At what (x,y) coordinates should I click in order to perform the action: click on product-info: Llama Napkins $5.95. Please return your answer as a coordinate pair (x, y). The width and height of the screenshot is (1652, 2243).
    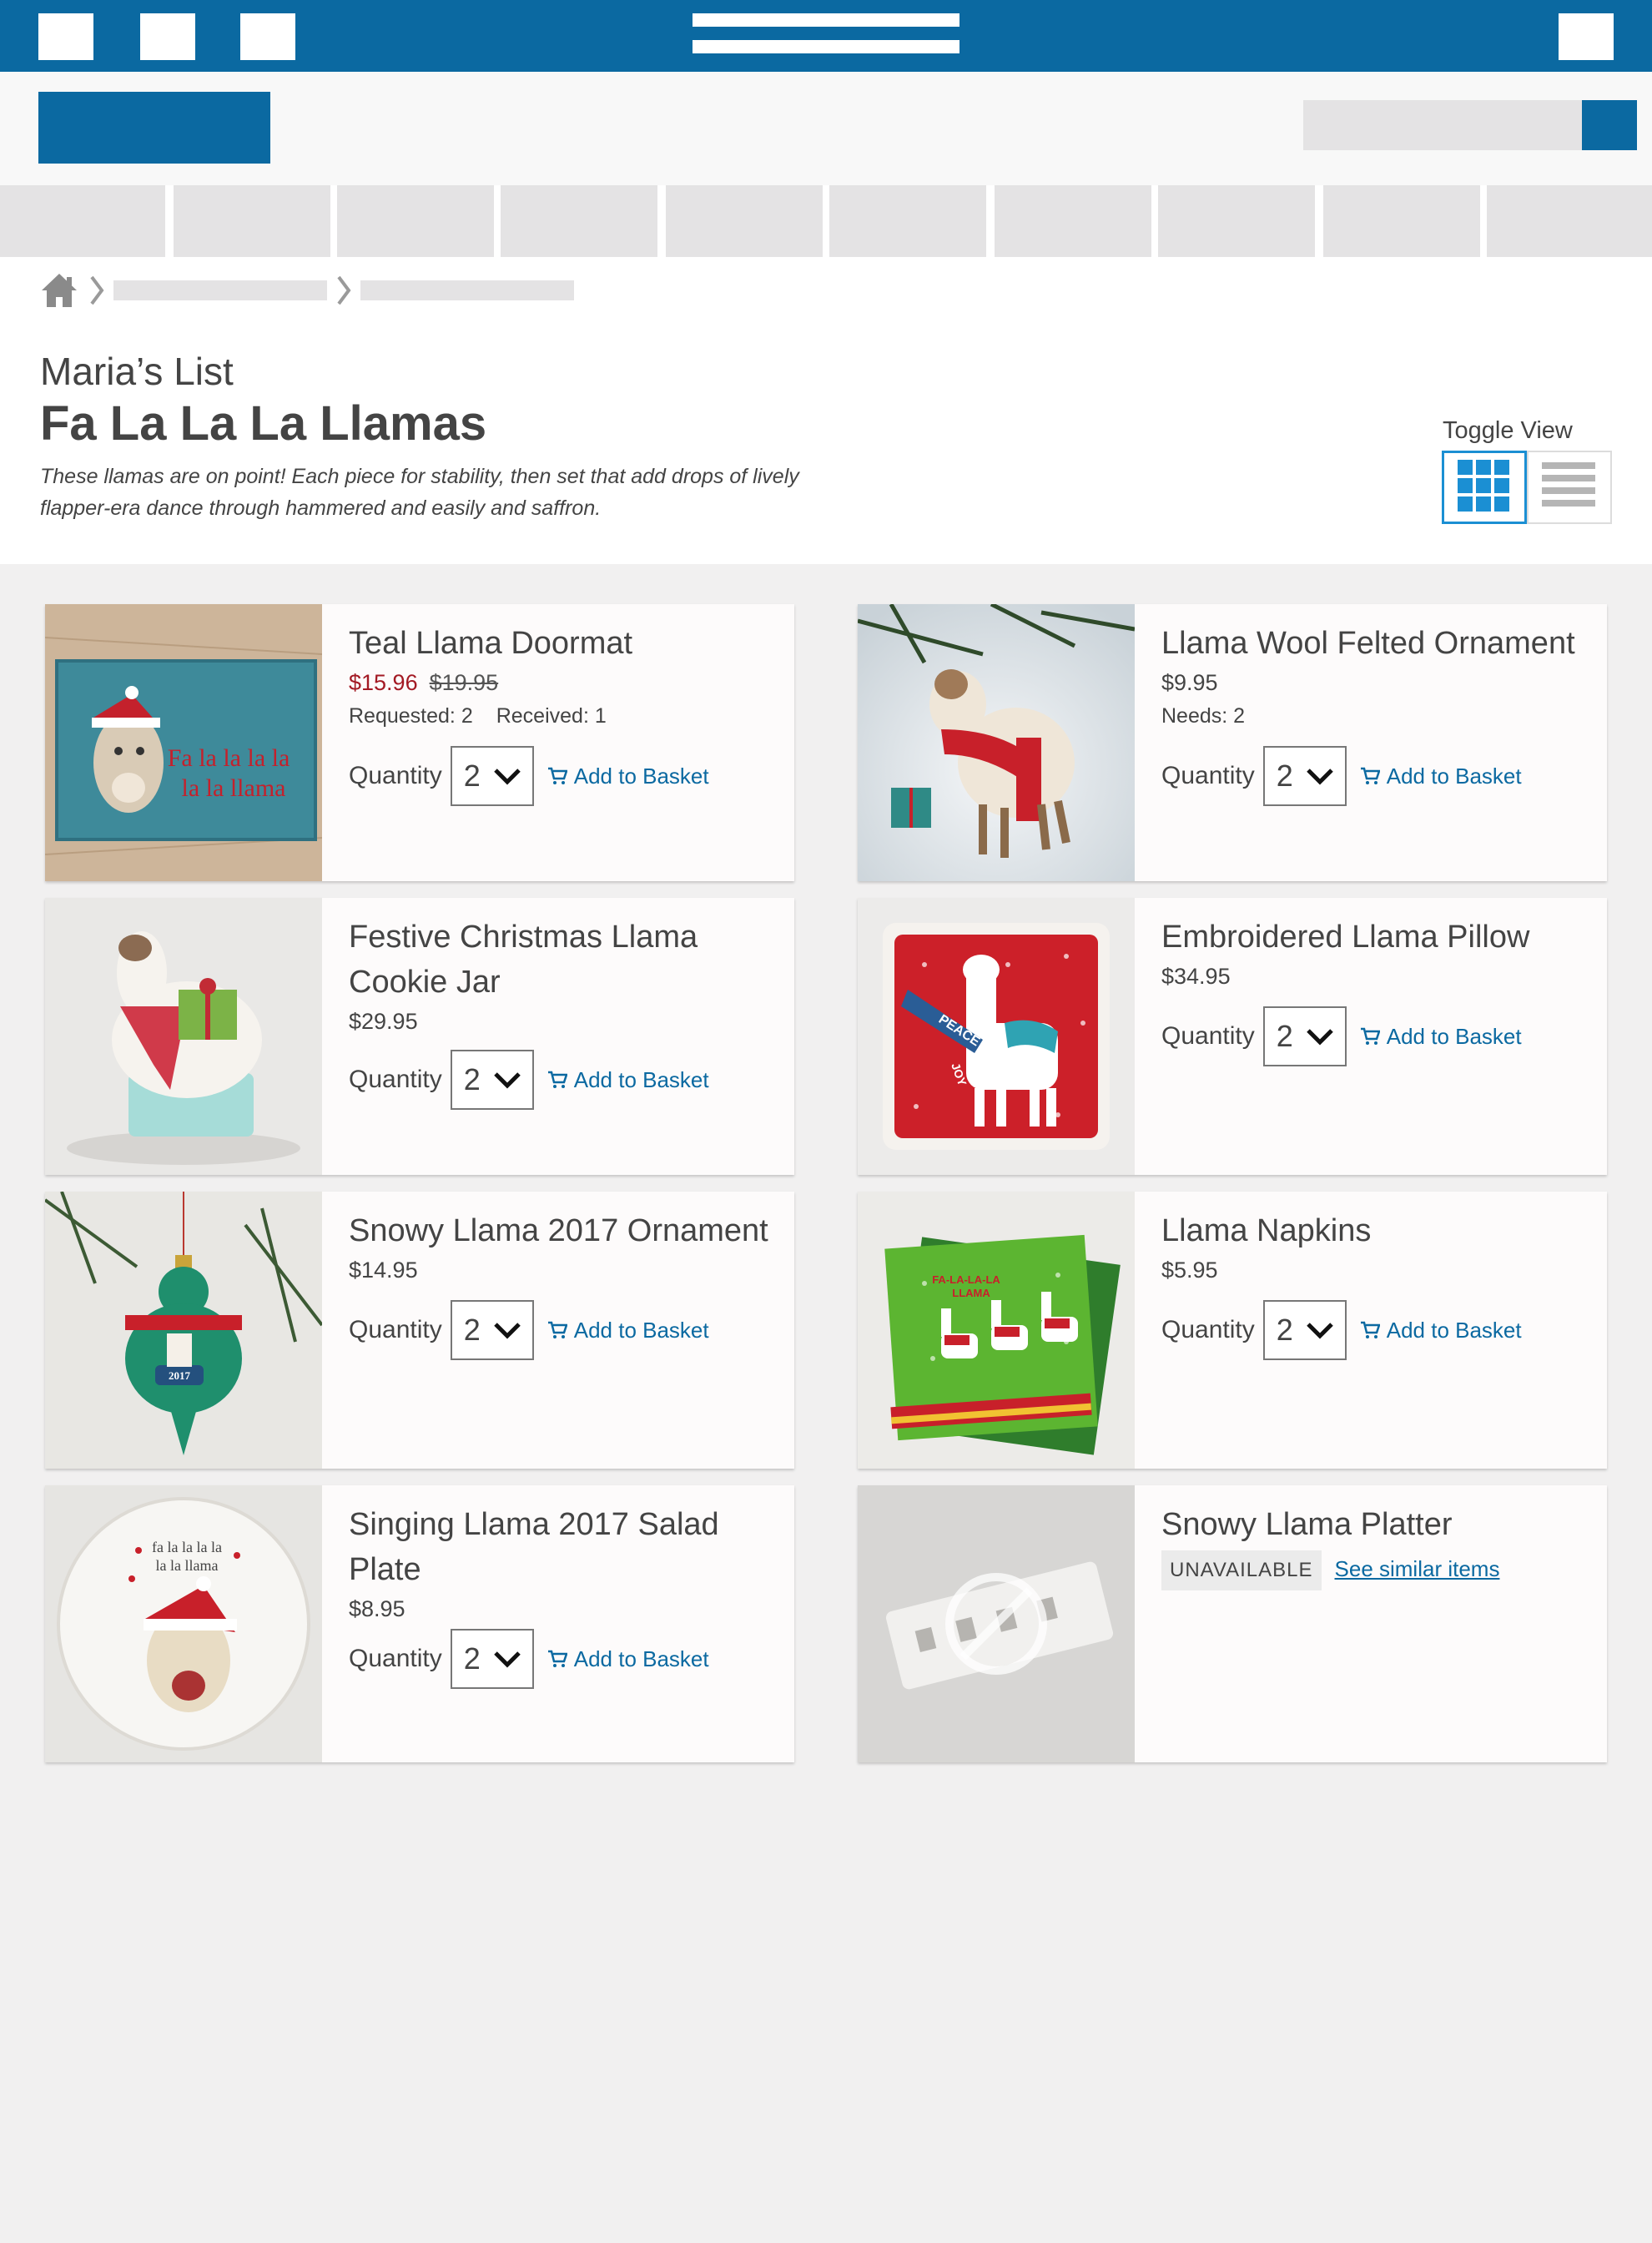
    Looking at the image, I should click on (1378, 1247).